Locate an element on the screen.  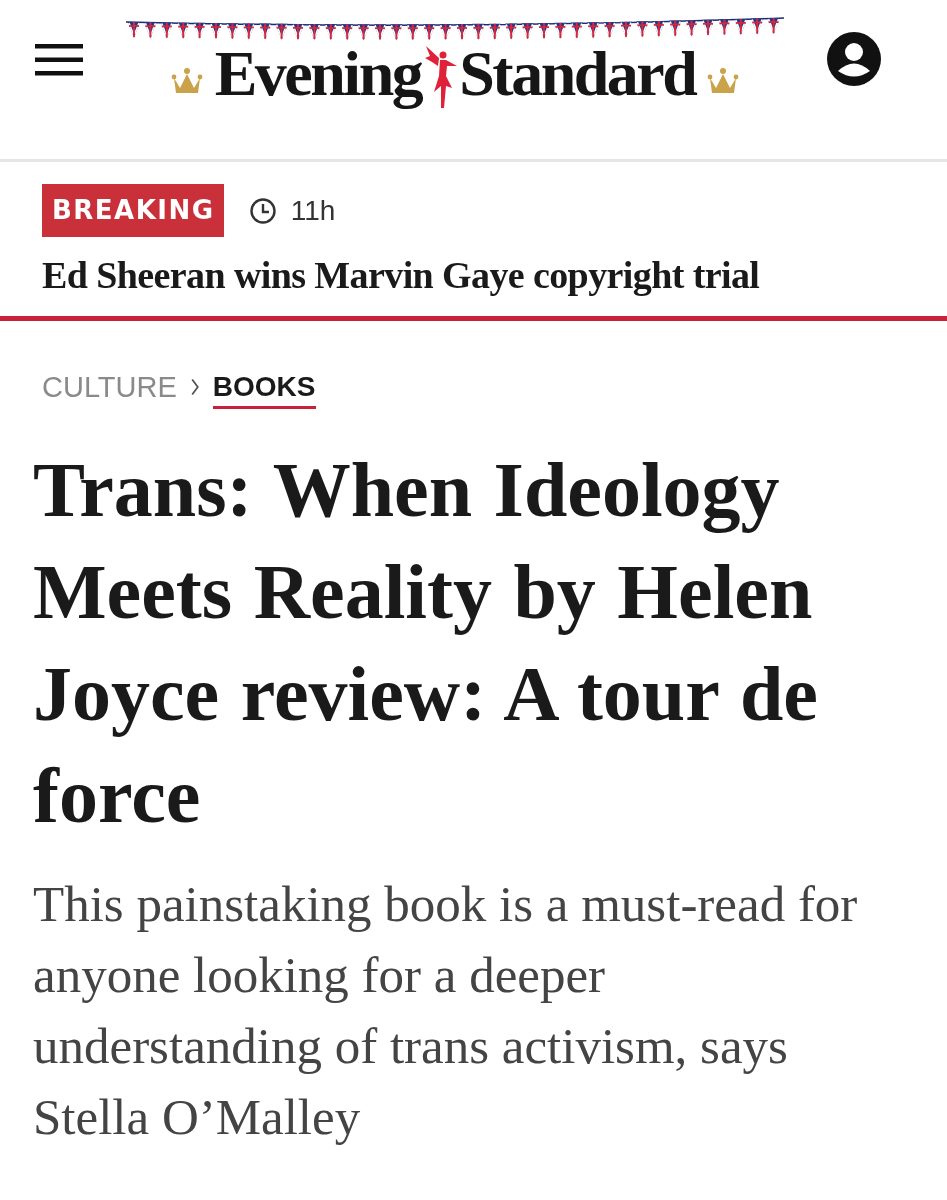
winged-figure-icon is located at coordinates (441, 77).